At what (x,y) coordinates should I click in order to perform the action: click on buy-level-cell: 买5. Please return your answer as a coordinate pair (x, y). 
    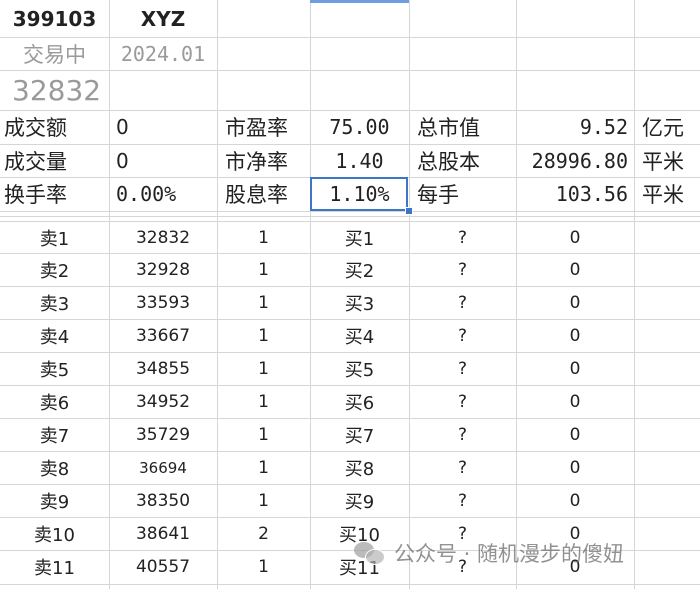
    Looking at the image, I should click on (359, 368).